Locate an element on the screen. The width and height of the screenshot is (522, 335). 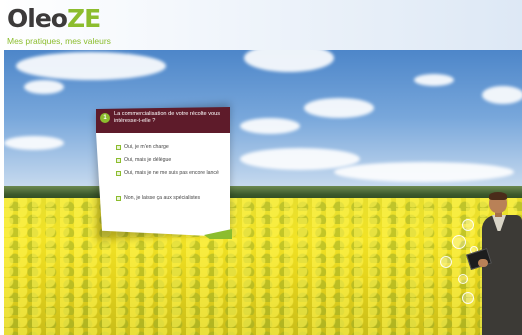
answer-label: Oui, je m'en charge is located at coordinates (146, 147).